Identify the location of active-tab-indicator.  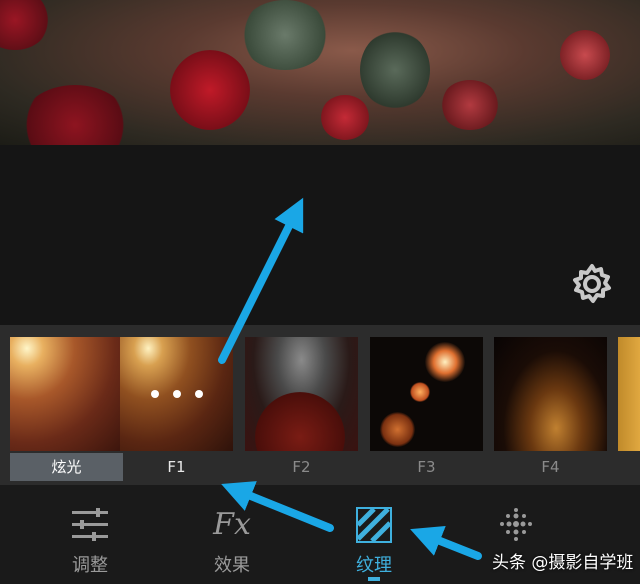
(374, 579).